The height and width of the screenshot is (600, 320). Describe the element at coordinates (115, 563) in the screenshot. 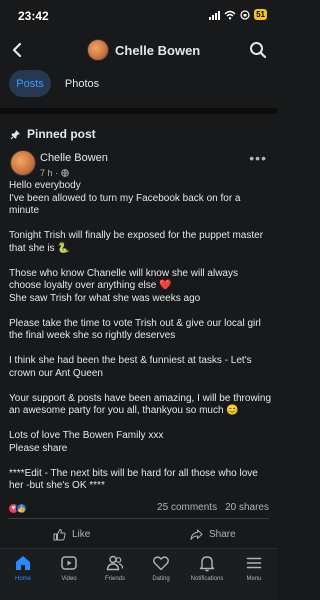

I see `friends-icon` at that location.